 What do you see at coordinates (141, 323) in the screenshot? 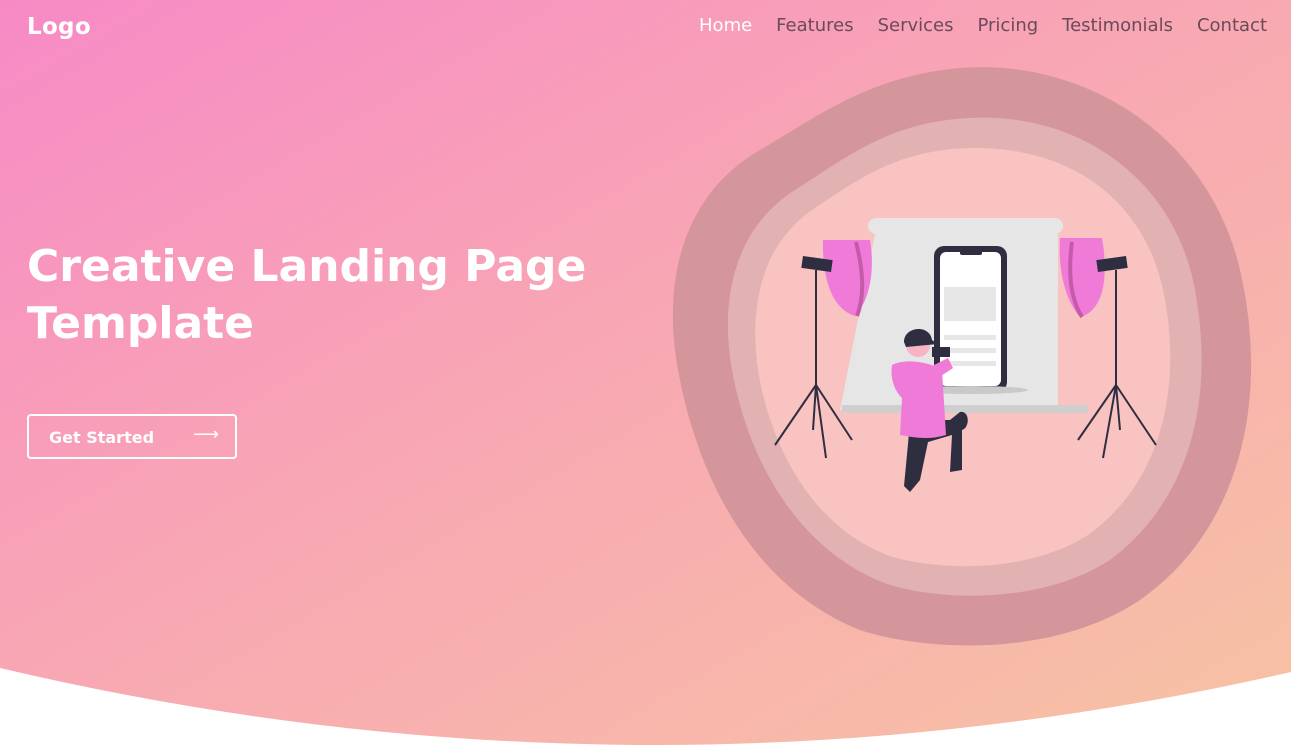
I see `hero-title-line2: Template` at bounding box center [141, 323].